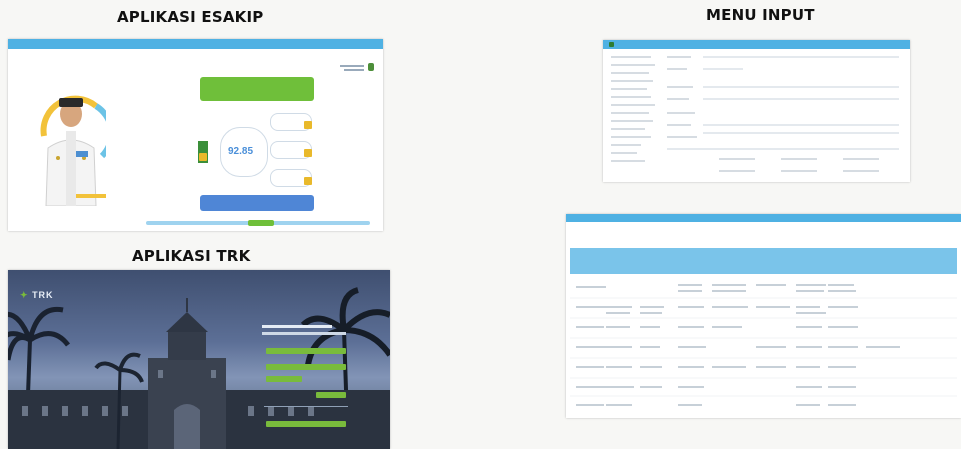 The height and width of the screenshot is (449, 961). What do you see at coordinates (195, 44) in the screenshot?
I see `esakip-topbar` at bounding box center [195, 44].